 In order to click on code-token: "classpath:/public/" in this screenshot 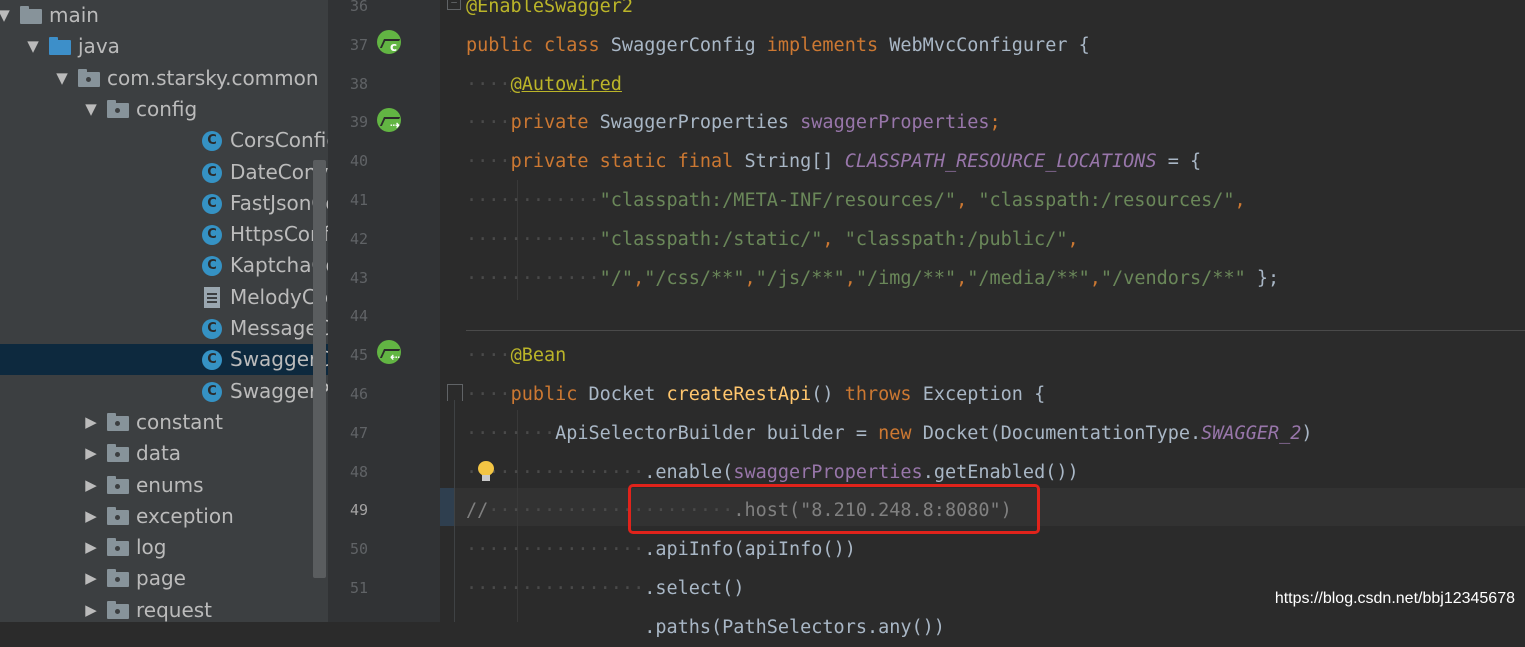, I will do `click(956, 239)`.